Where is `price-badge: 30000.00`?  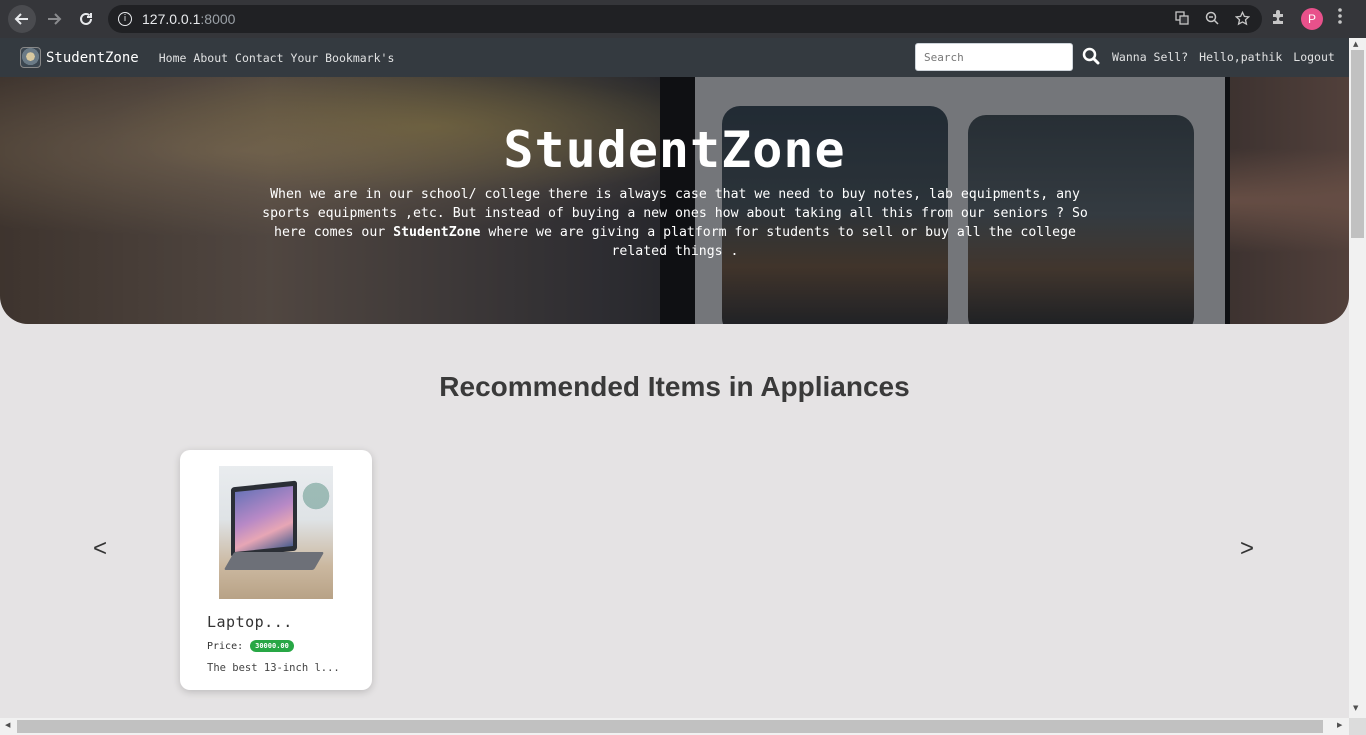 price-badge: 30000.00 is located at coordinates (272, 646).